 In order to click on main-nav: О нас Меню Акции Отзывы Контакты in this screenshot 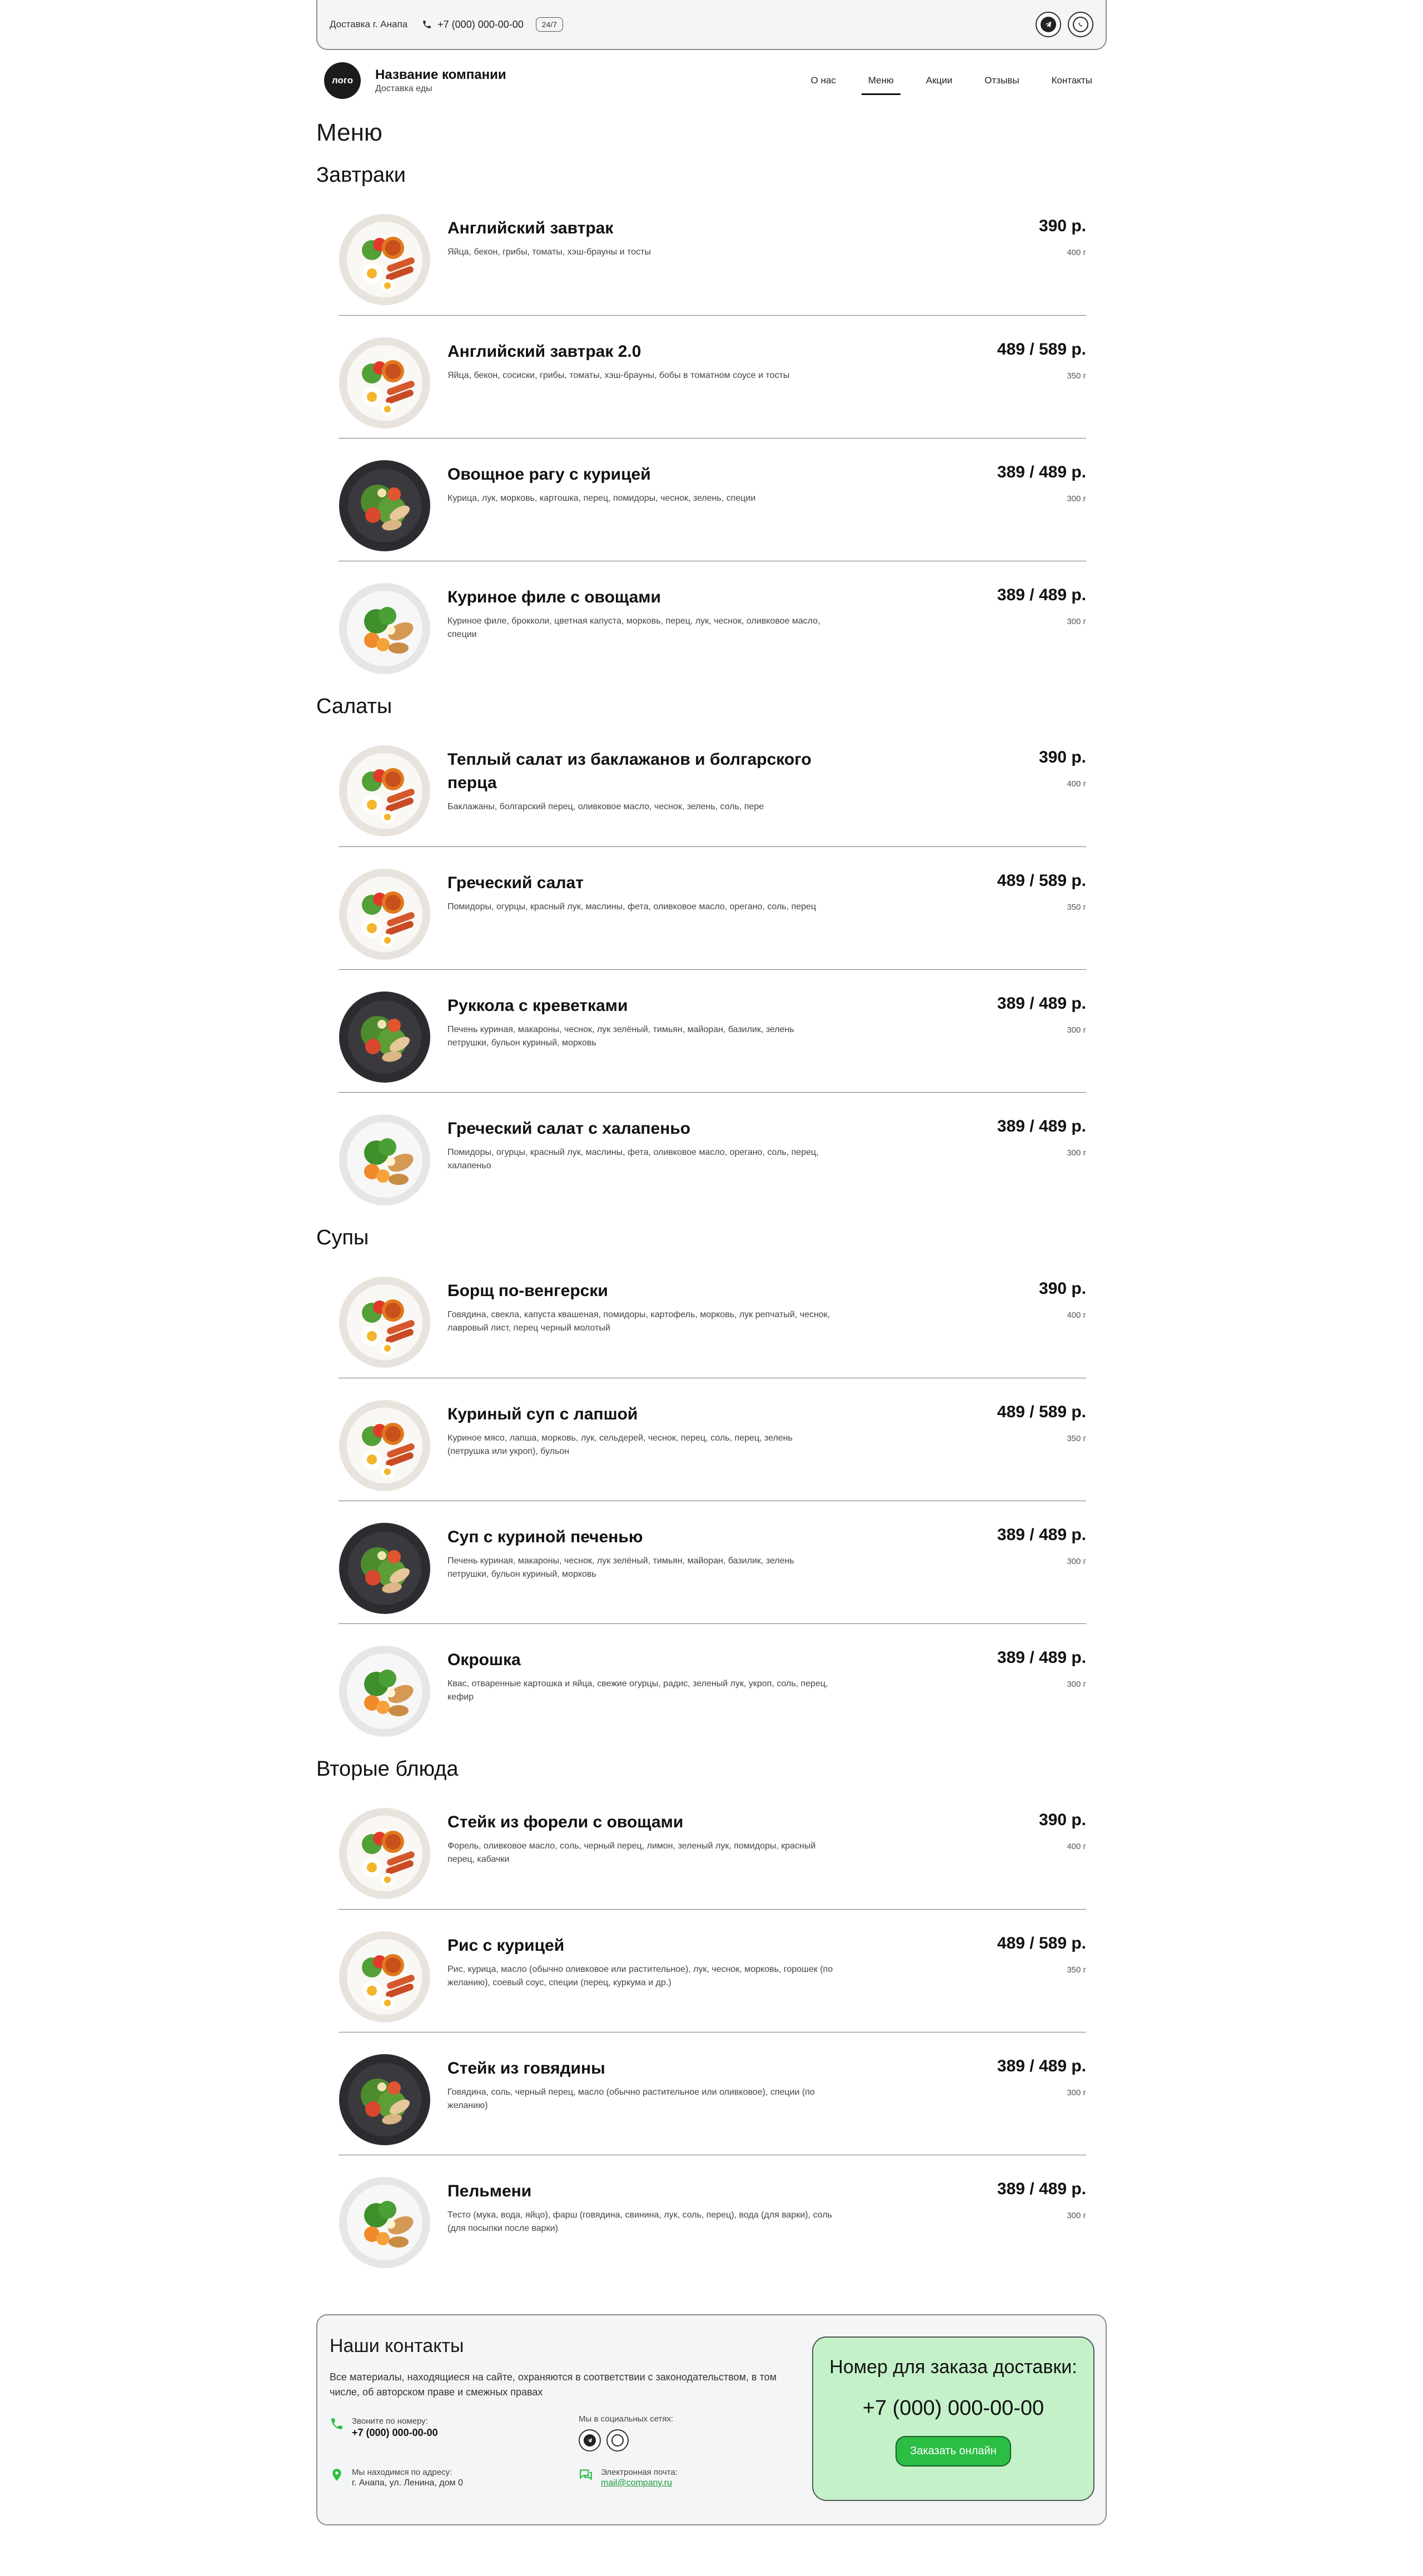, I will do `click(951, 83)`.